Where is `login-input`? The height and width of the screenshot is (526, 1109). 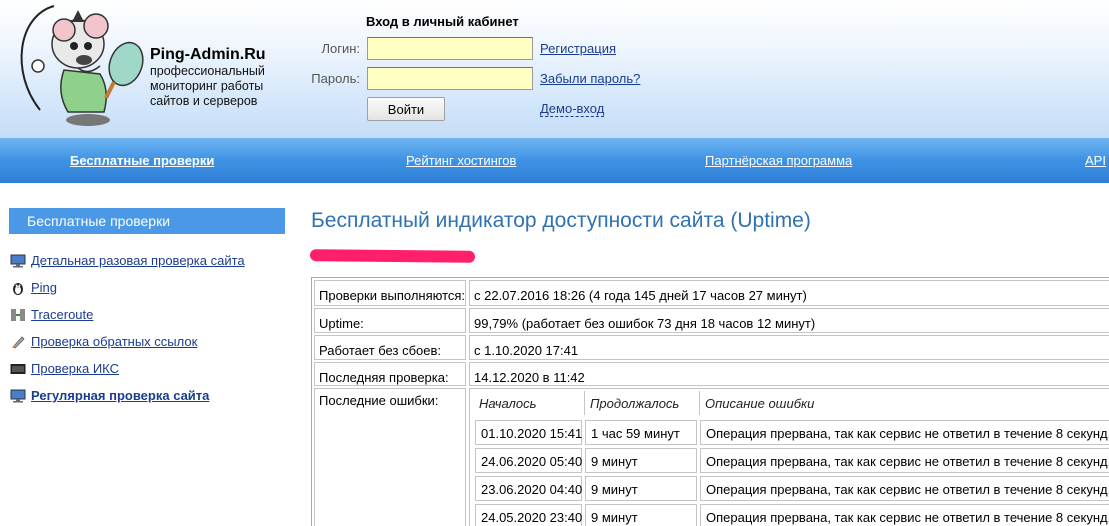
login-input is located at coordinates (450, 48).